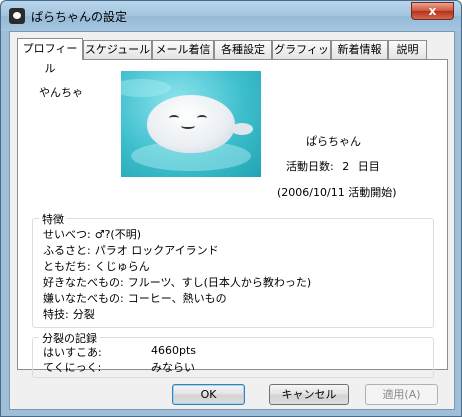 The image size is (462, 417). Describe the element at coordinates (17, 16) in the screenshot. I see `app-icon` at that location.